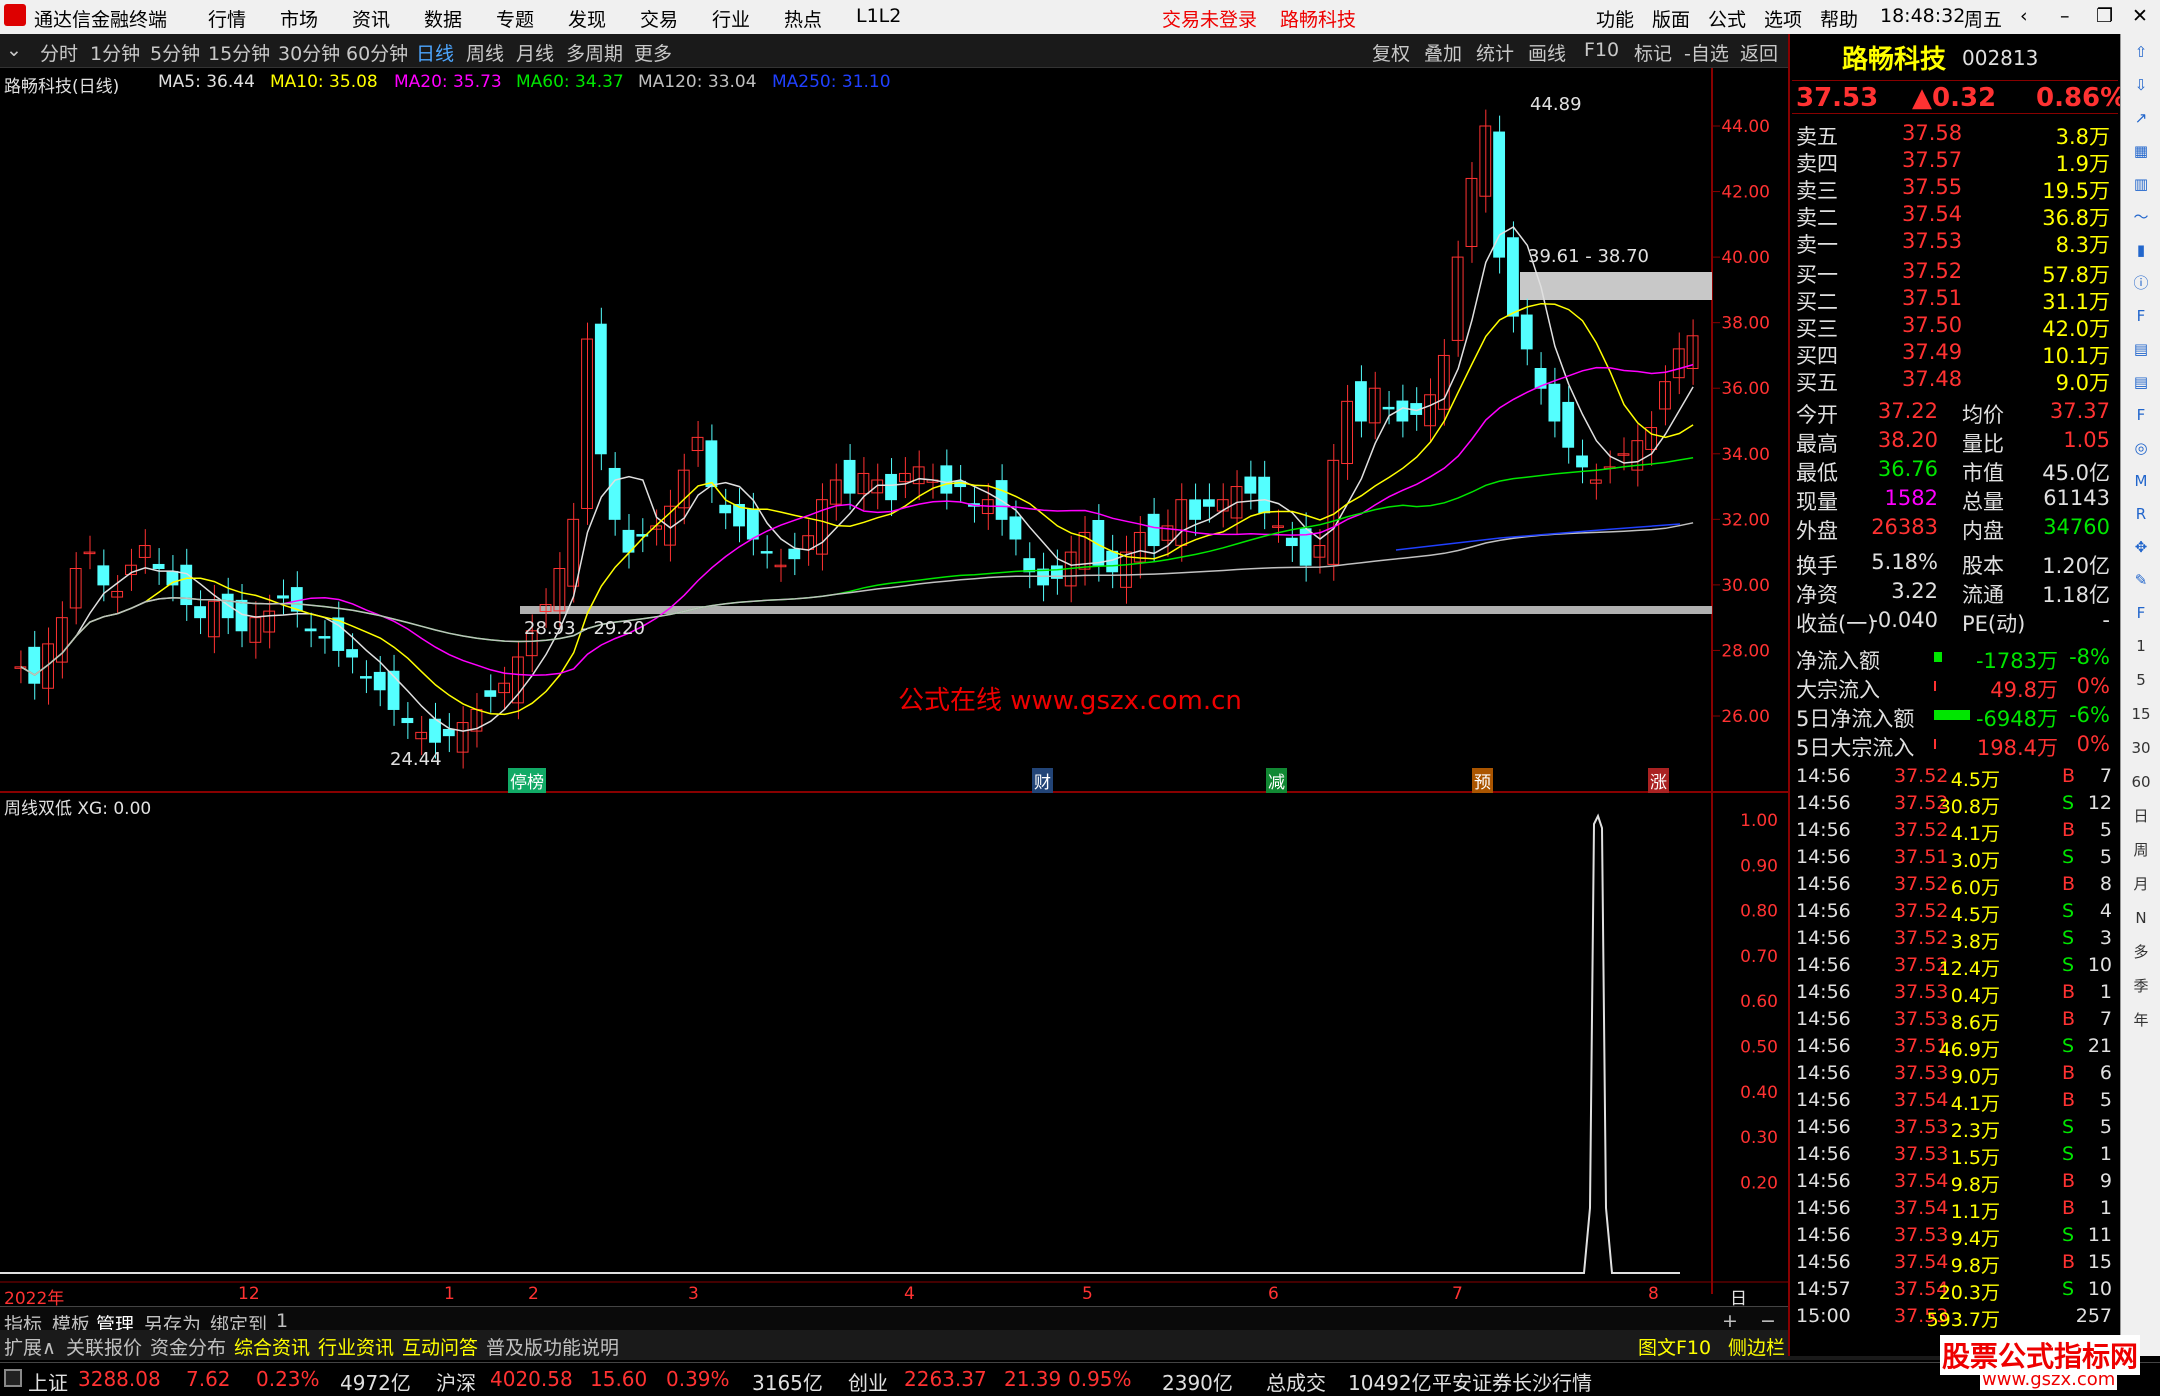 This screenshot has width=2160, height=1396. What do you see at coordinates (282, 1321) in the screenshot?
I see `tab-num: 1` at bounding box center [282, 1321].